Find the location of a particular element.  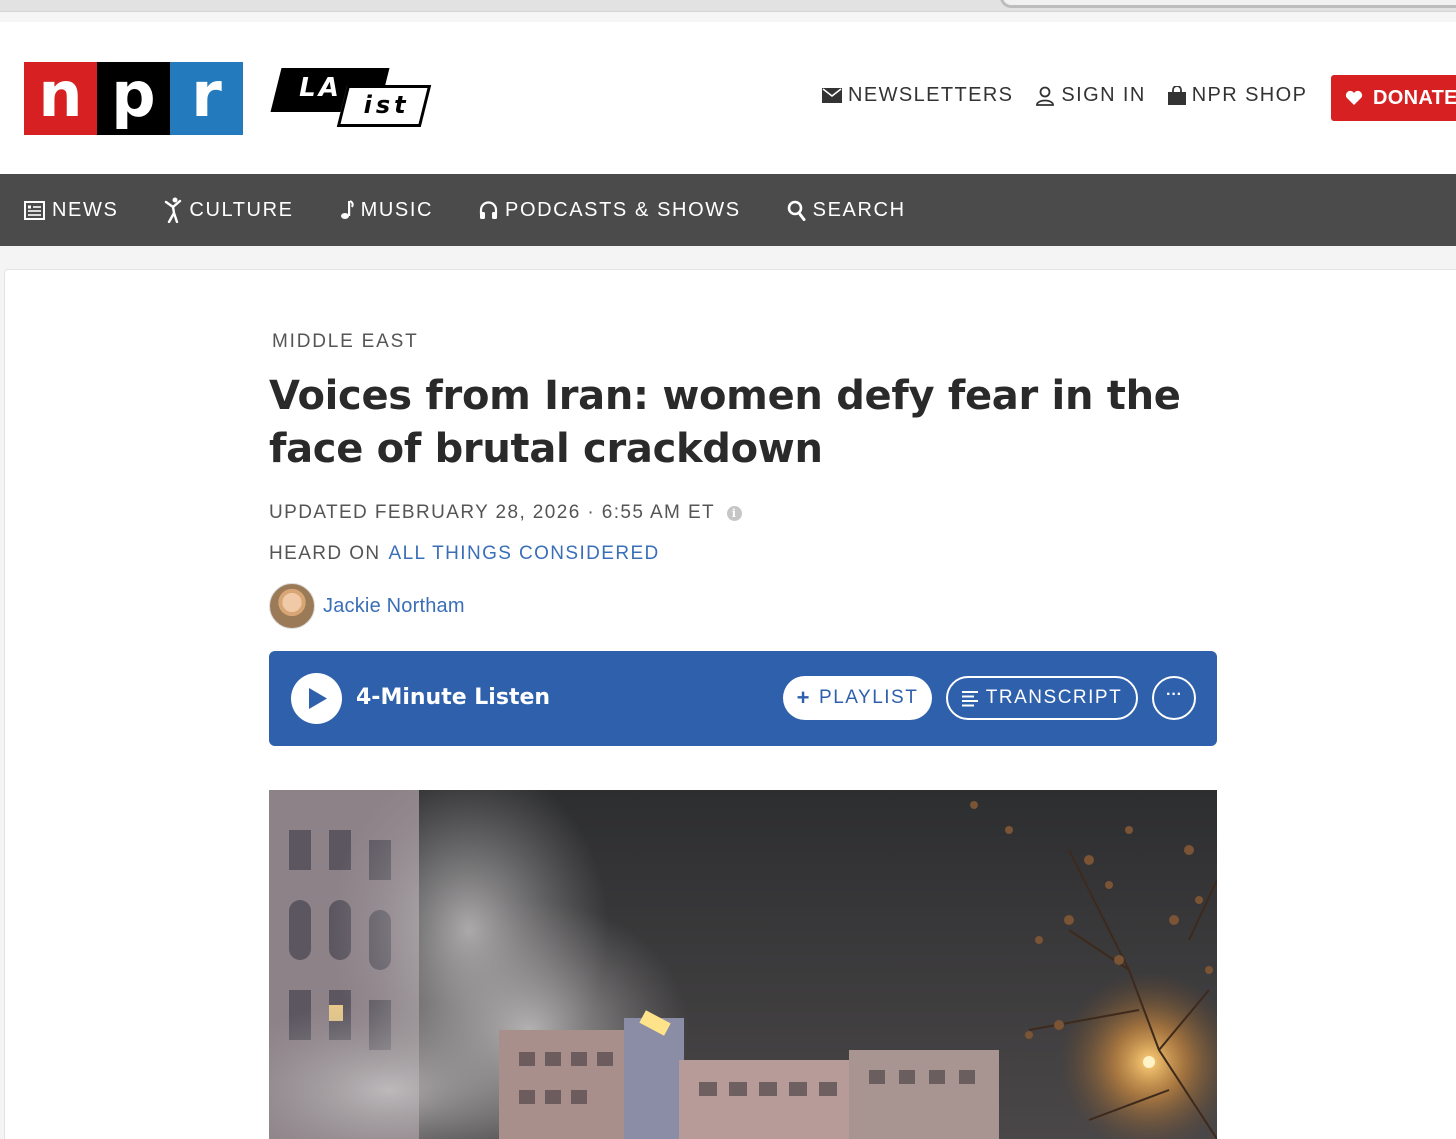

transcript-label: TRANSCRIPT is located at coordinates (1054, 697).